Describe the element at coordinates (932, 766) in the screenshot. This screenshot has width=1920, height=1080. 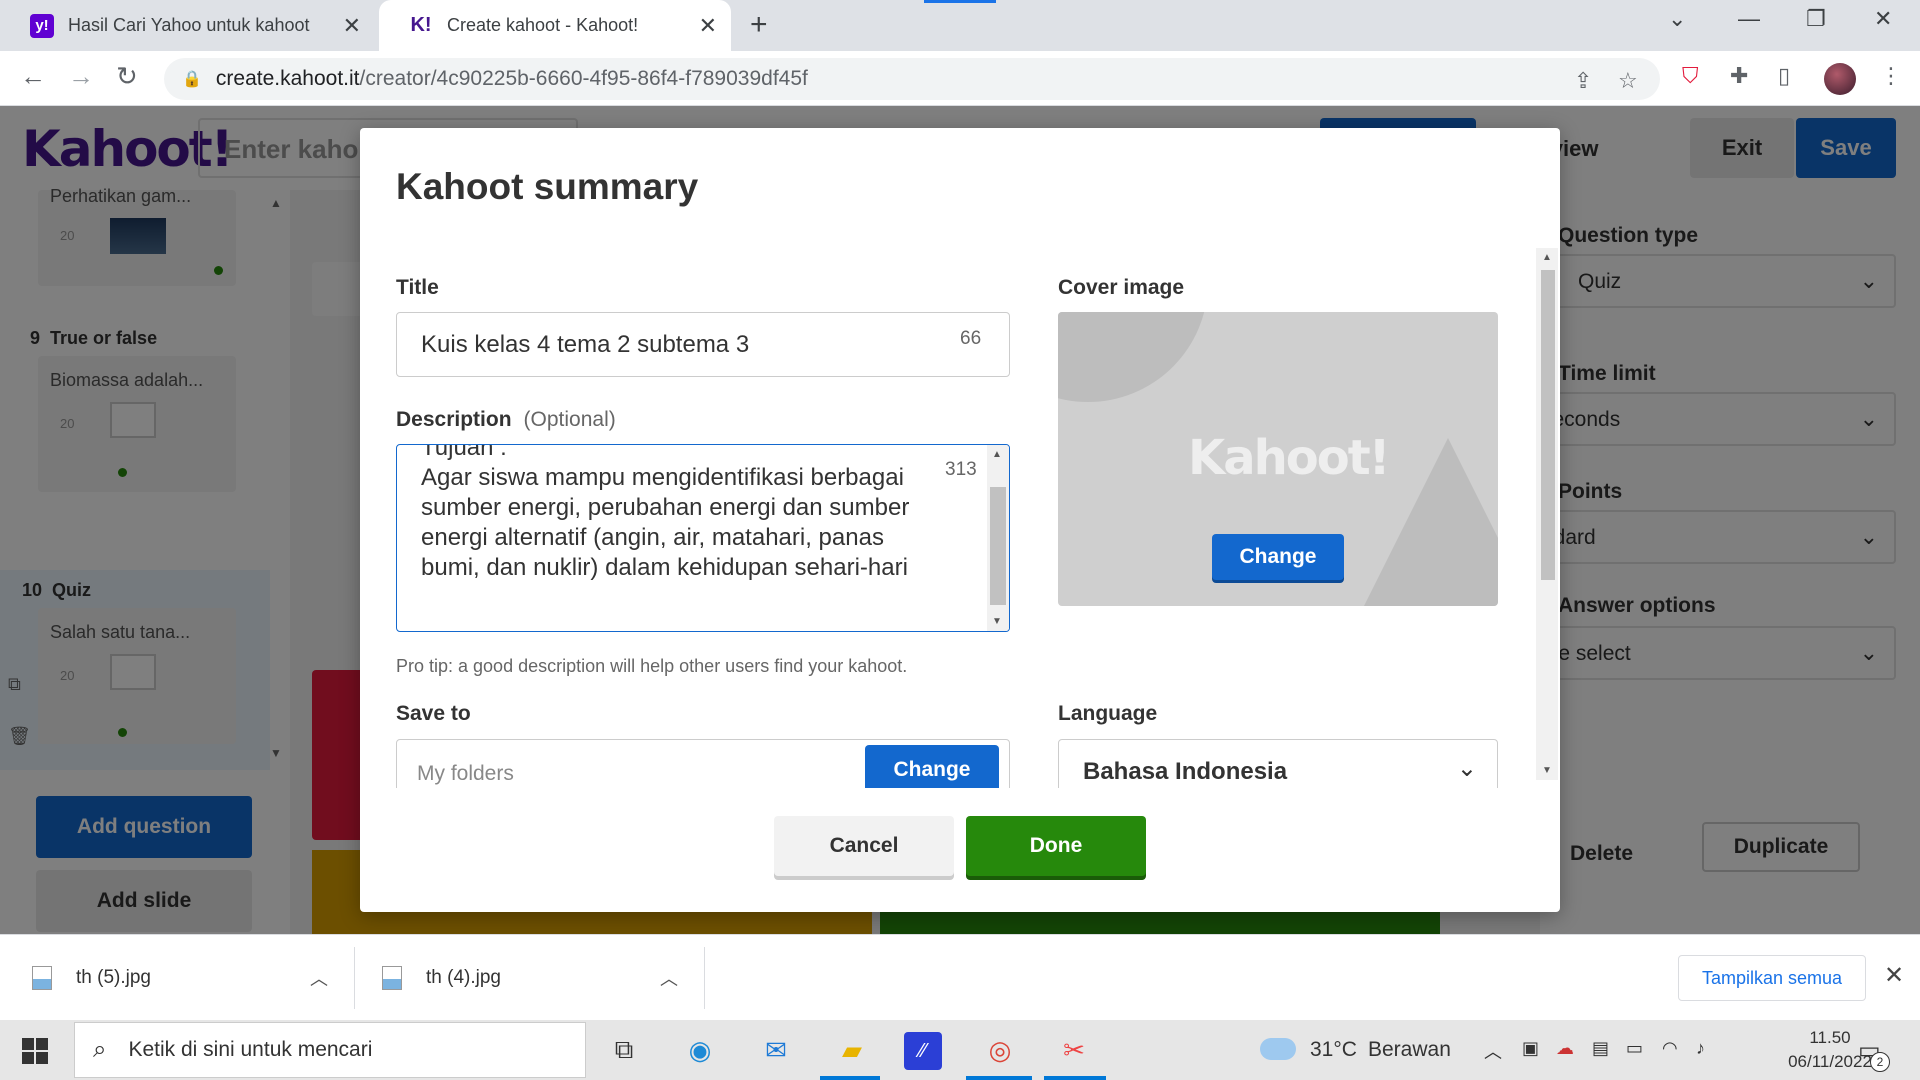
I see `change-folder-button: Change` at that location.